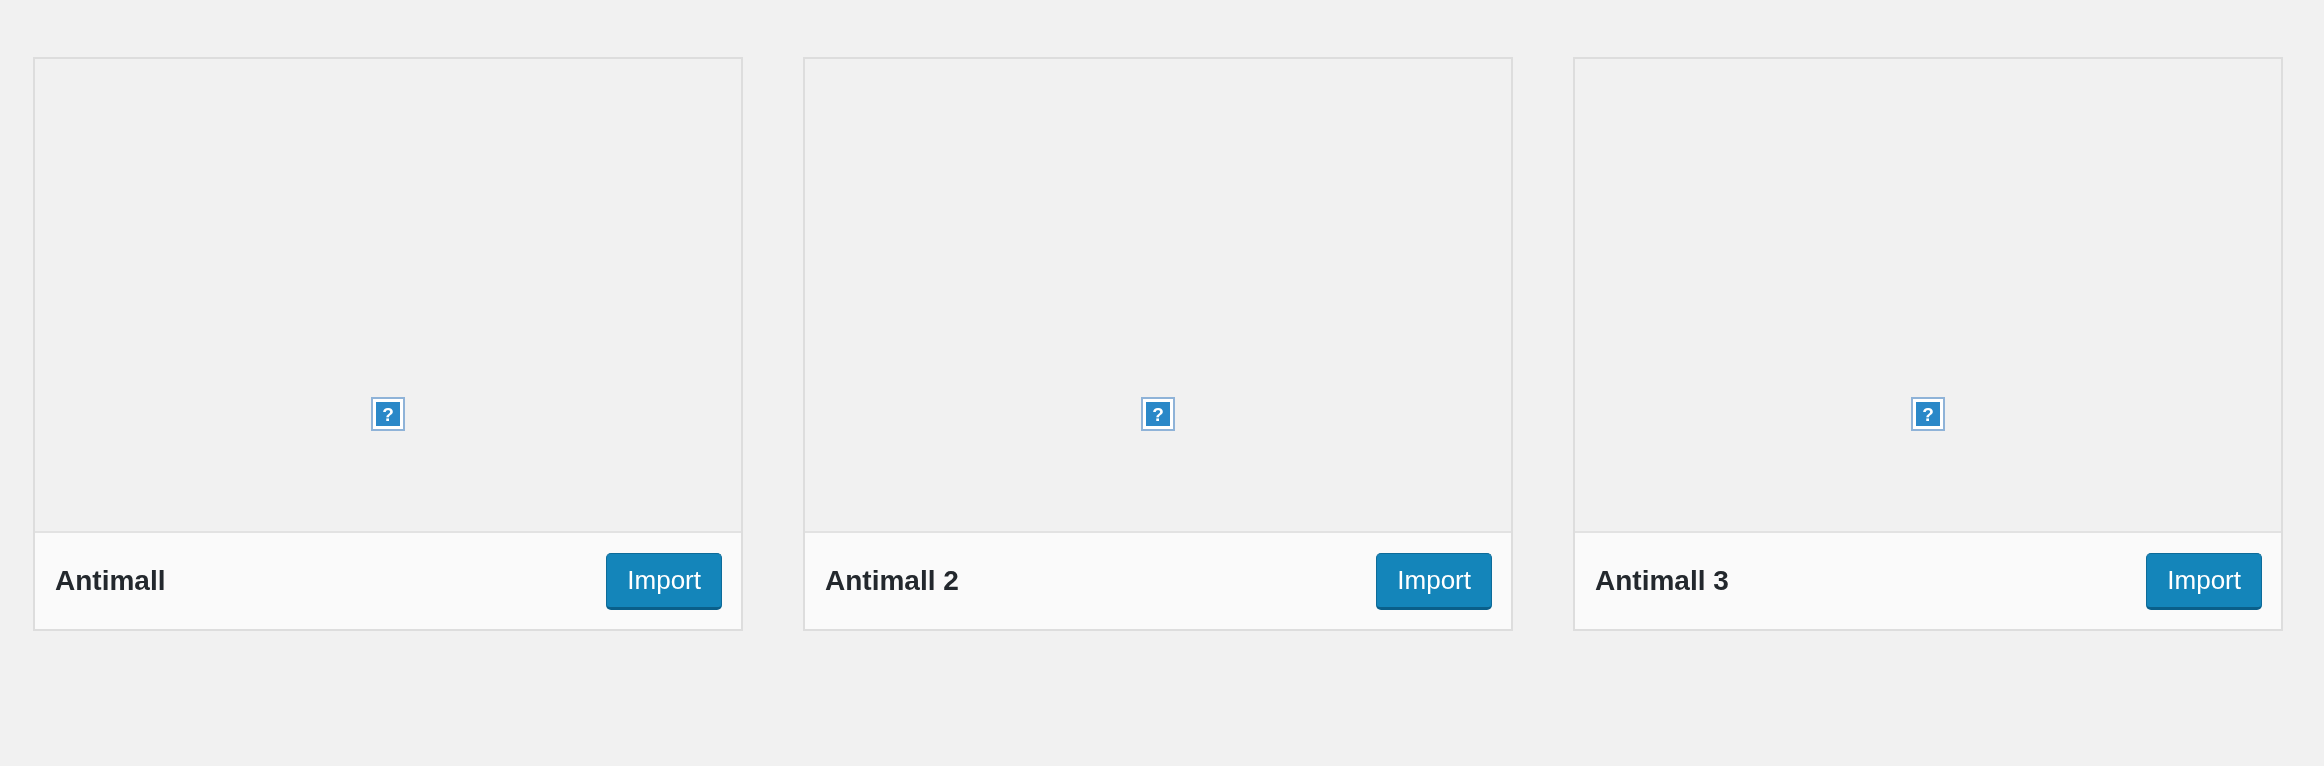 Image resolution: width=2324 pixels, height=766 pixels. I want to click on template-name: Antimall 2, so click(892, 581).